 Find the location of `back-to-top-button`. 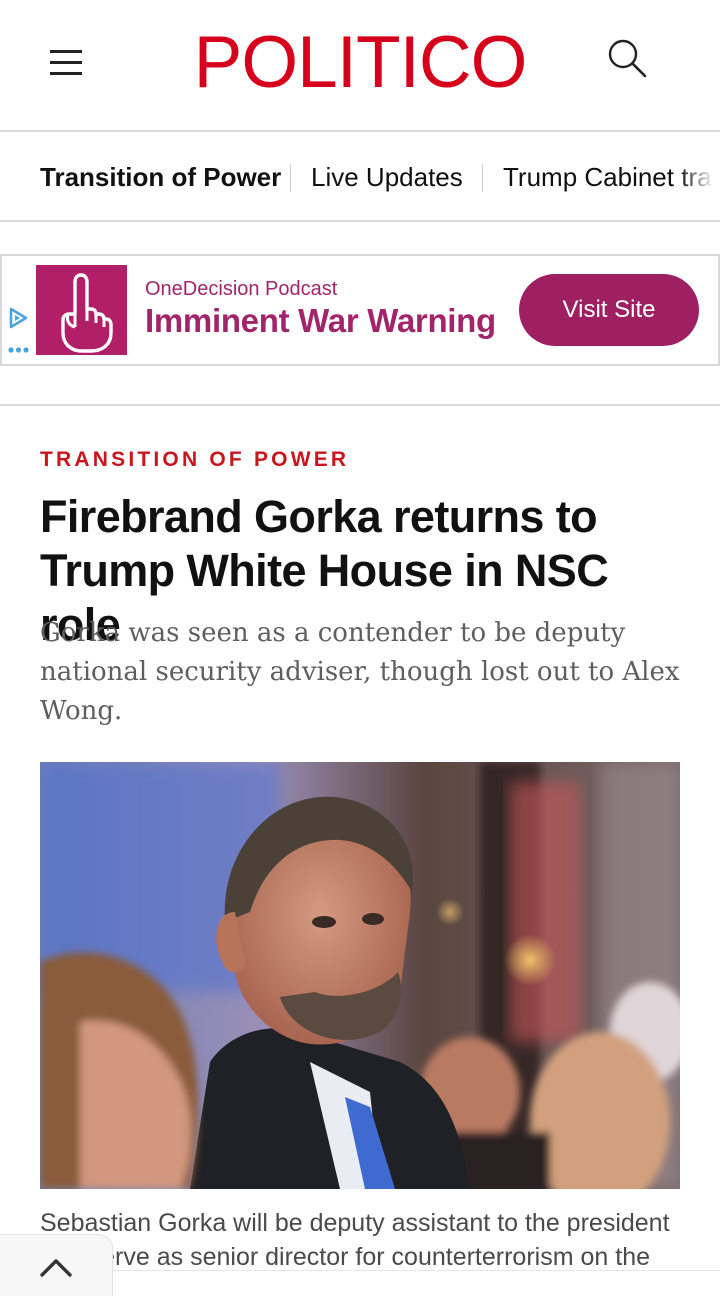

back-to-top-button is located at coordinates (56, 1265).